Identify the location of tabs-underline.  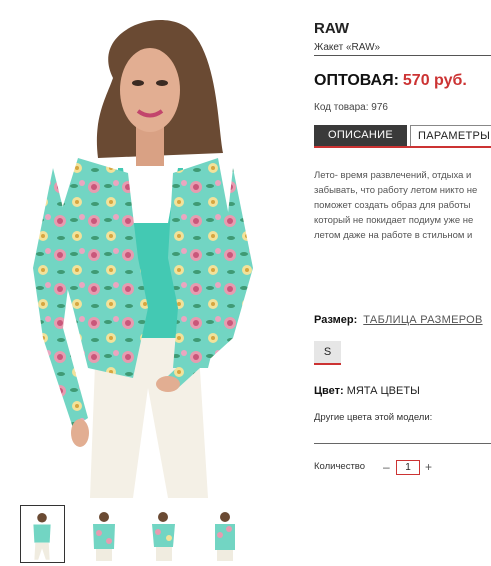
(402, 147).